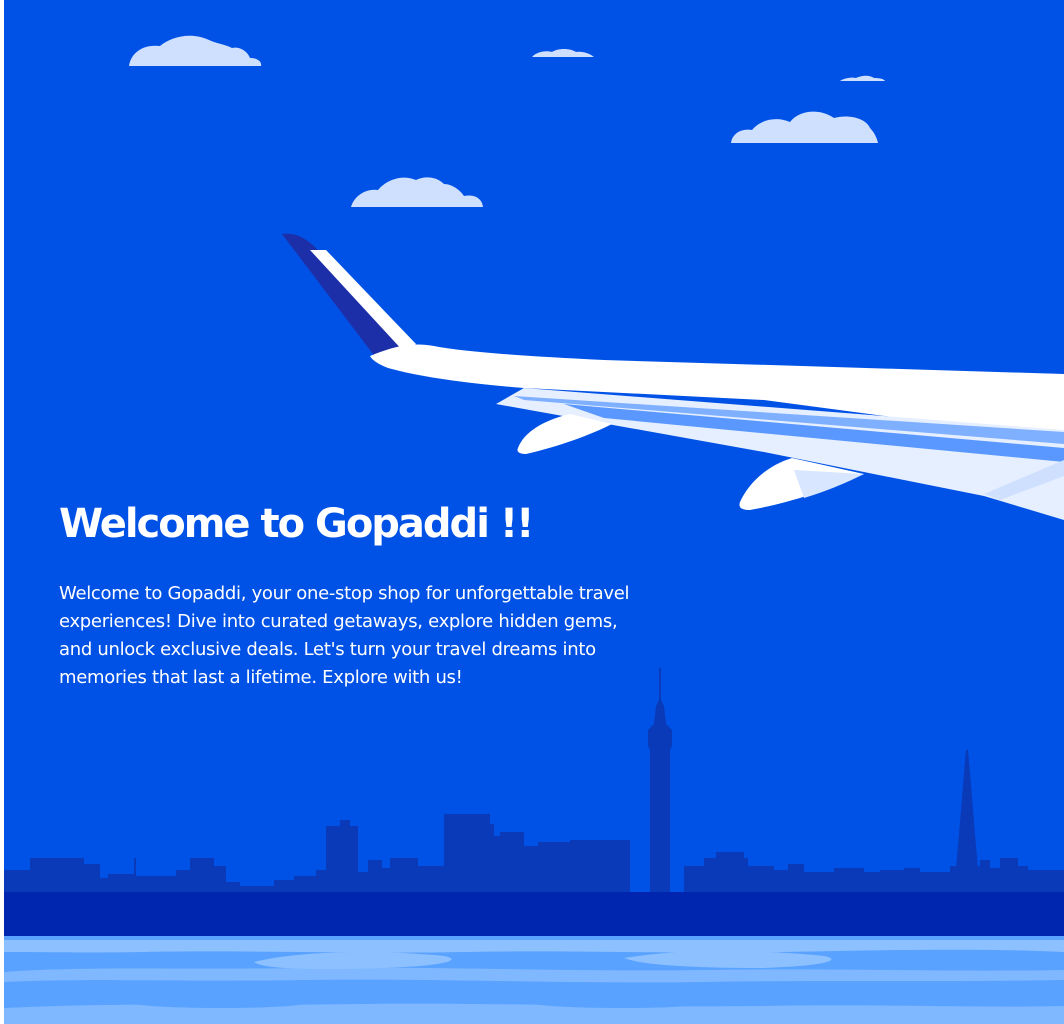 This screenshot has height=1024, width=1064. I want to click on page-title: Welcome to Gopaddi !!, so click(296, 524).